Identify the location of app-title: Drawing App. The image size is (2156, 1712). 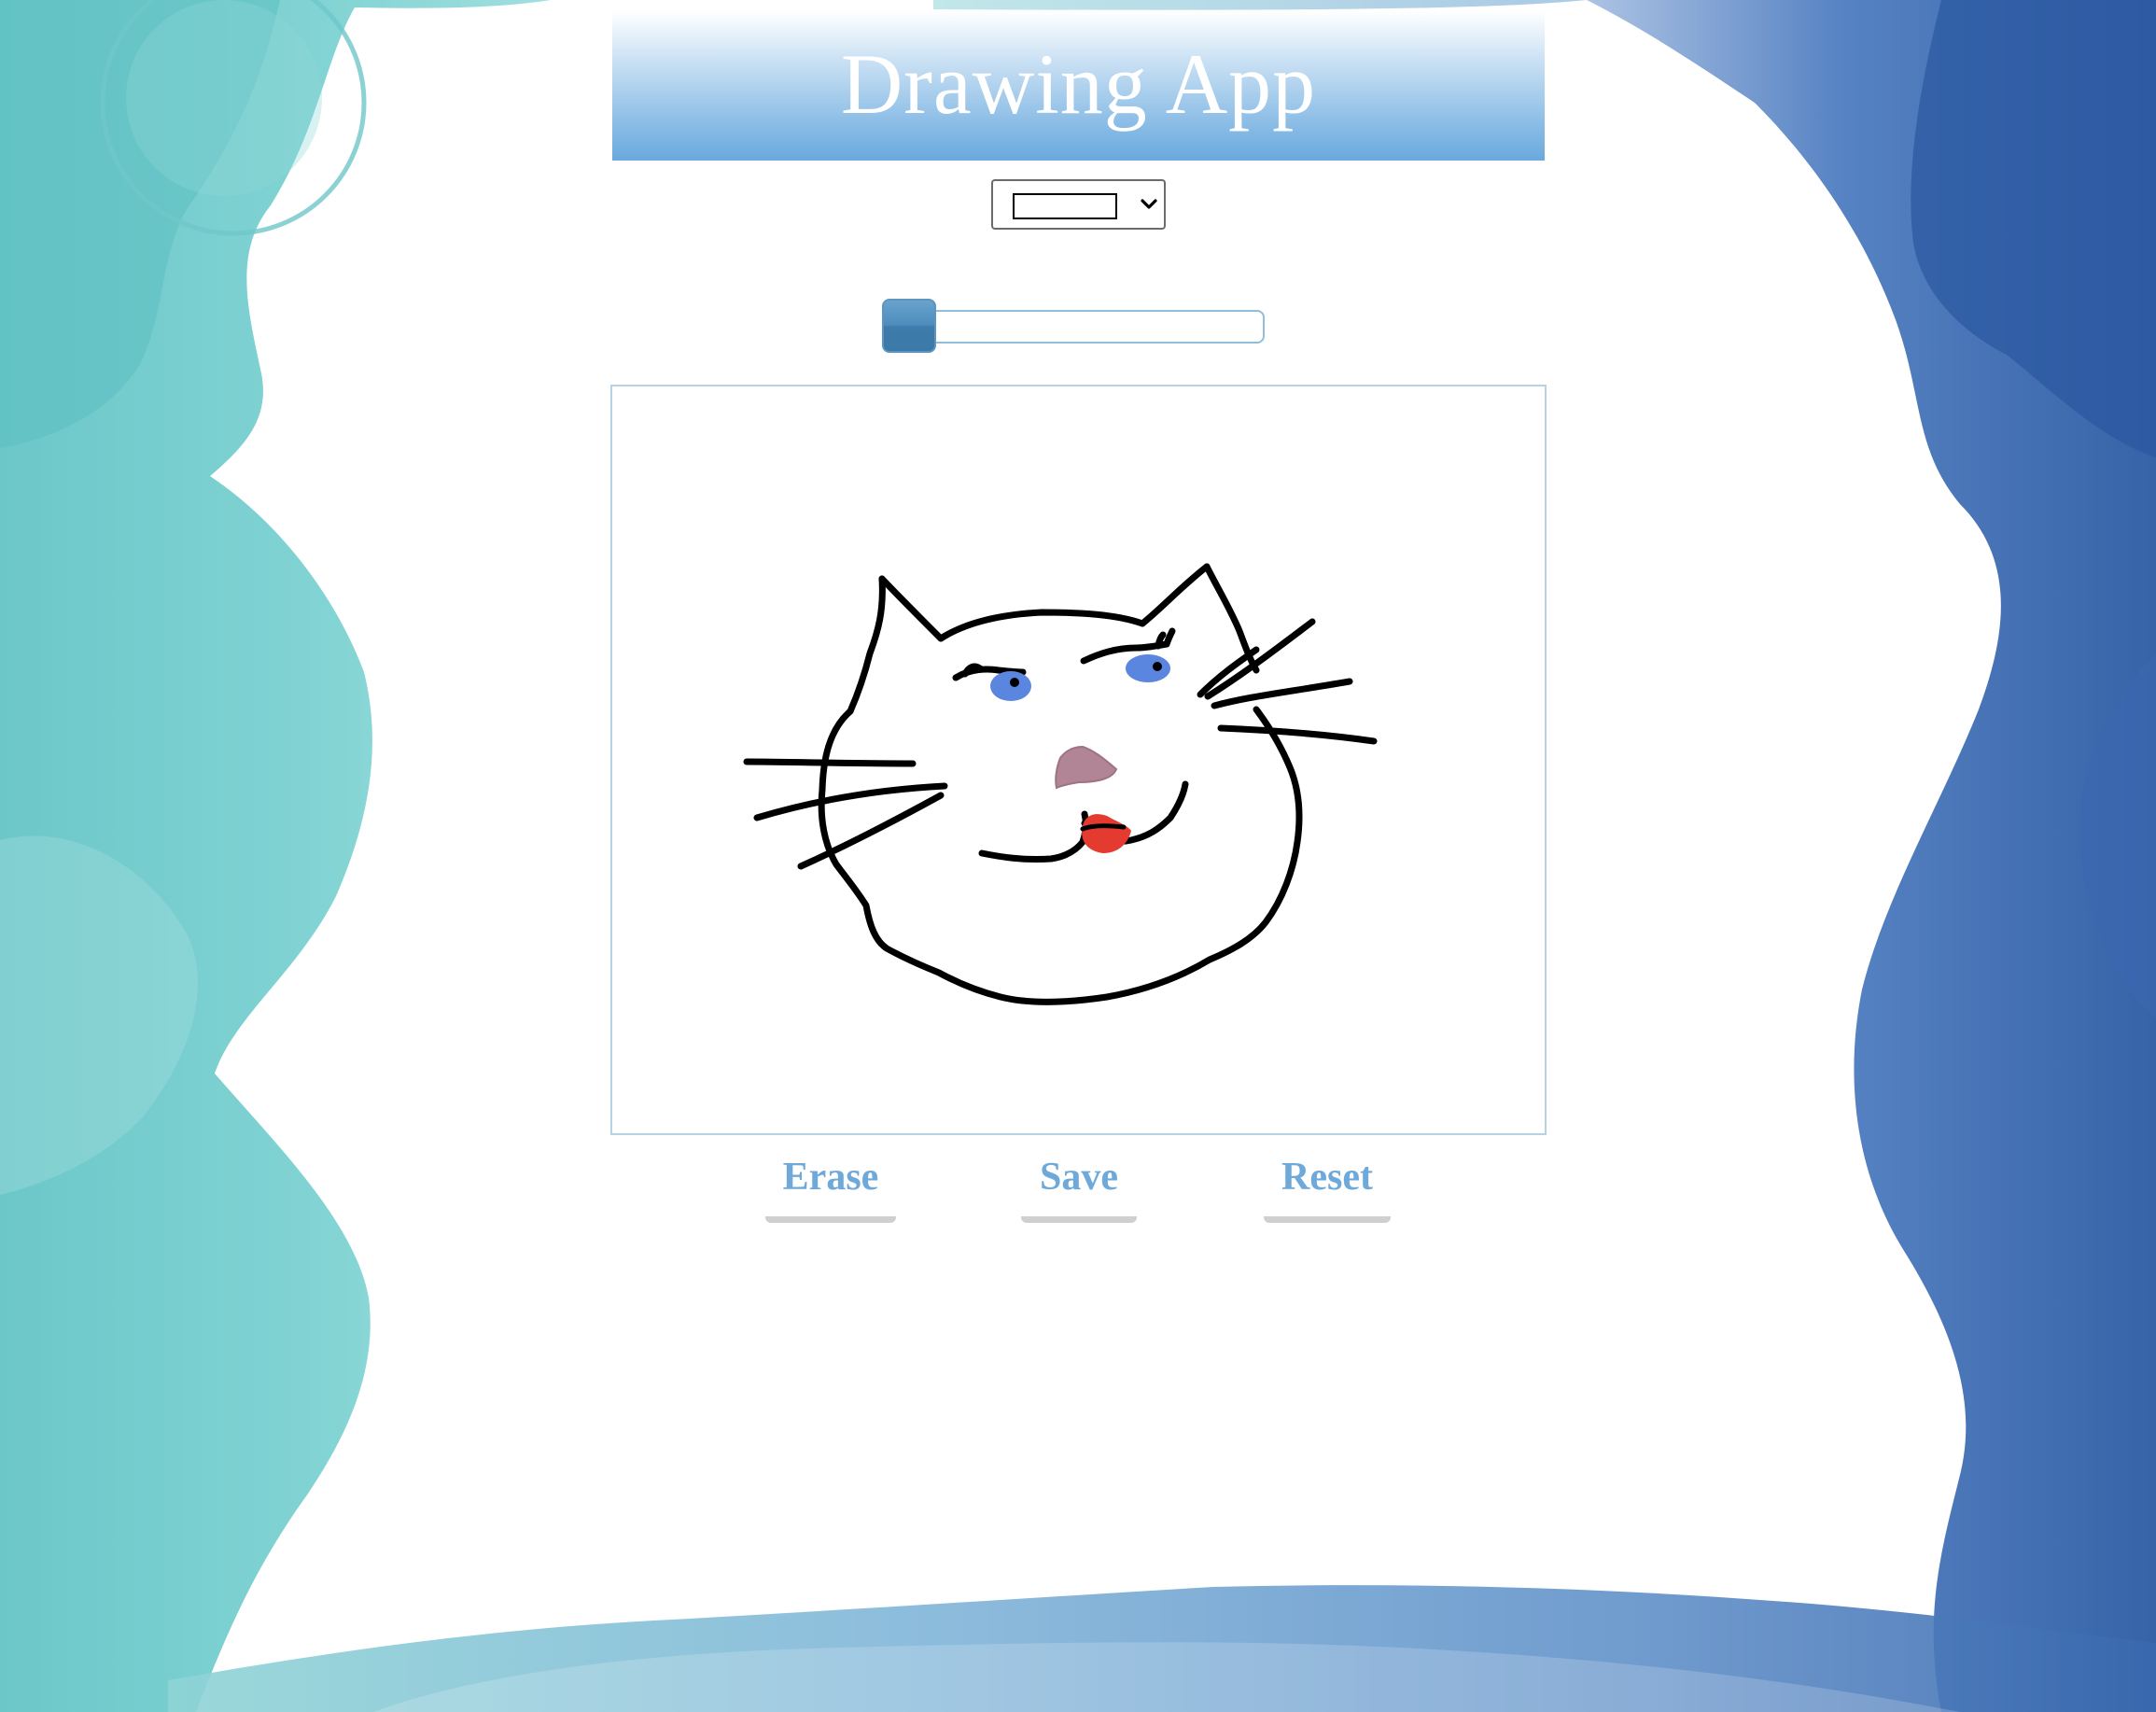
(1078, 84).